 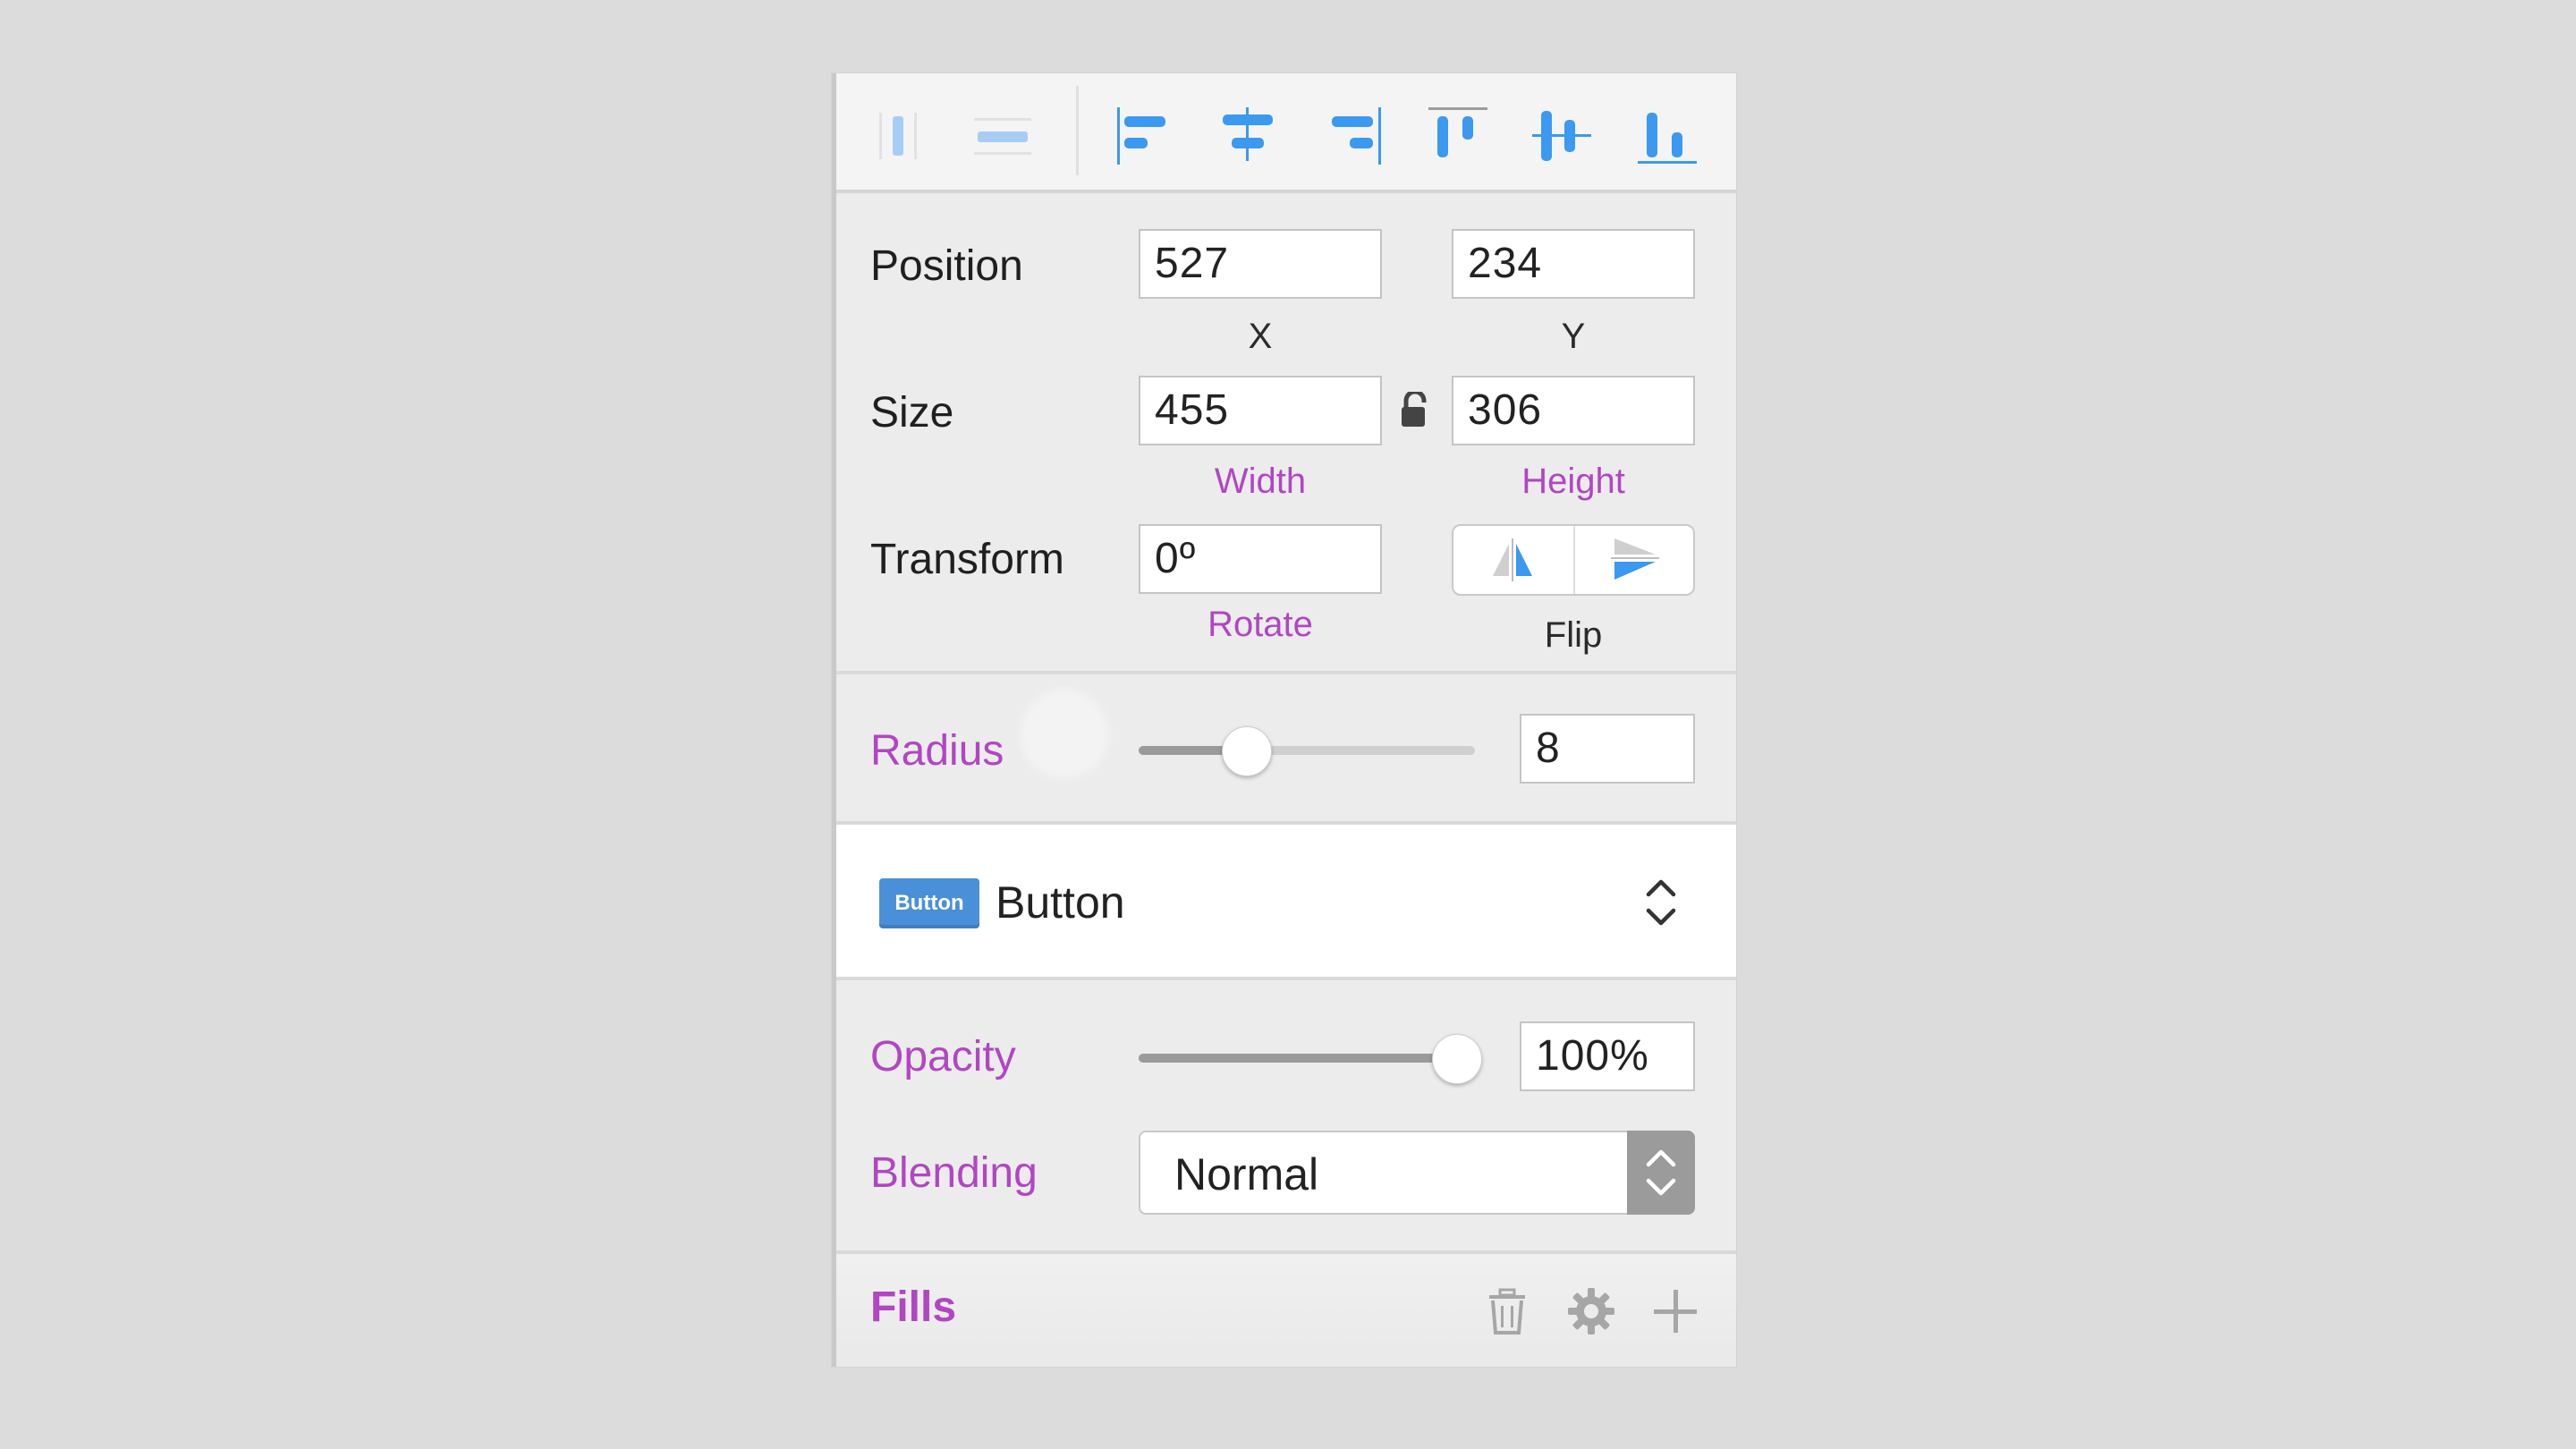 I want to click on align-bottom-icon, so click(x=1671, y=143).